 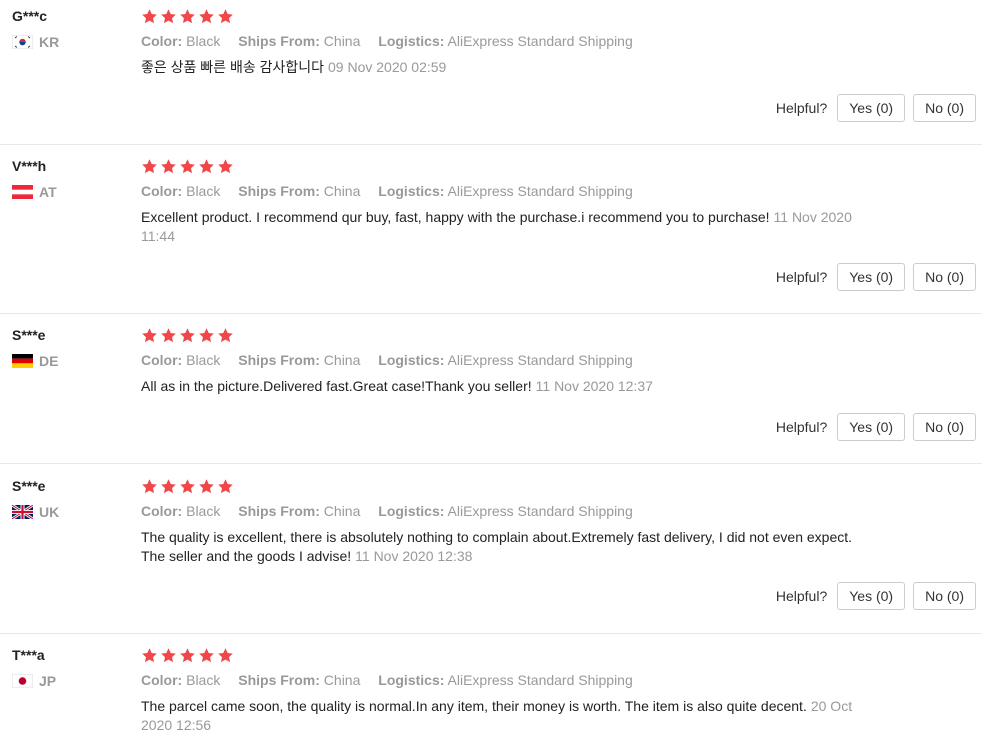 What do you see at coordinates (22, 192) in the screenshot?
I see `flag-austria-icon` at bounding box center [22, 192].